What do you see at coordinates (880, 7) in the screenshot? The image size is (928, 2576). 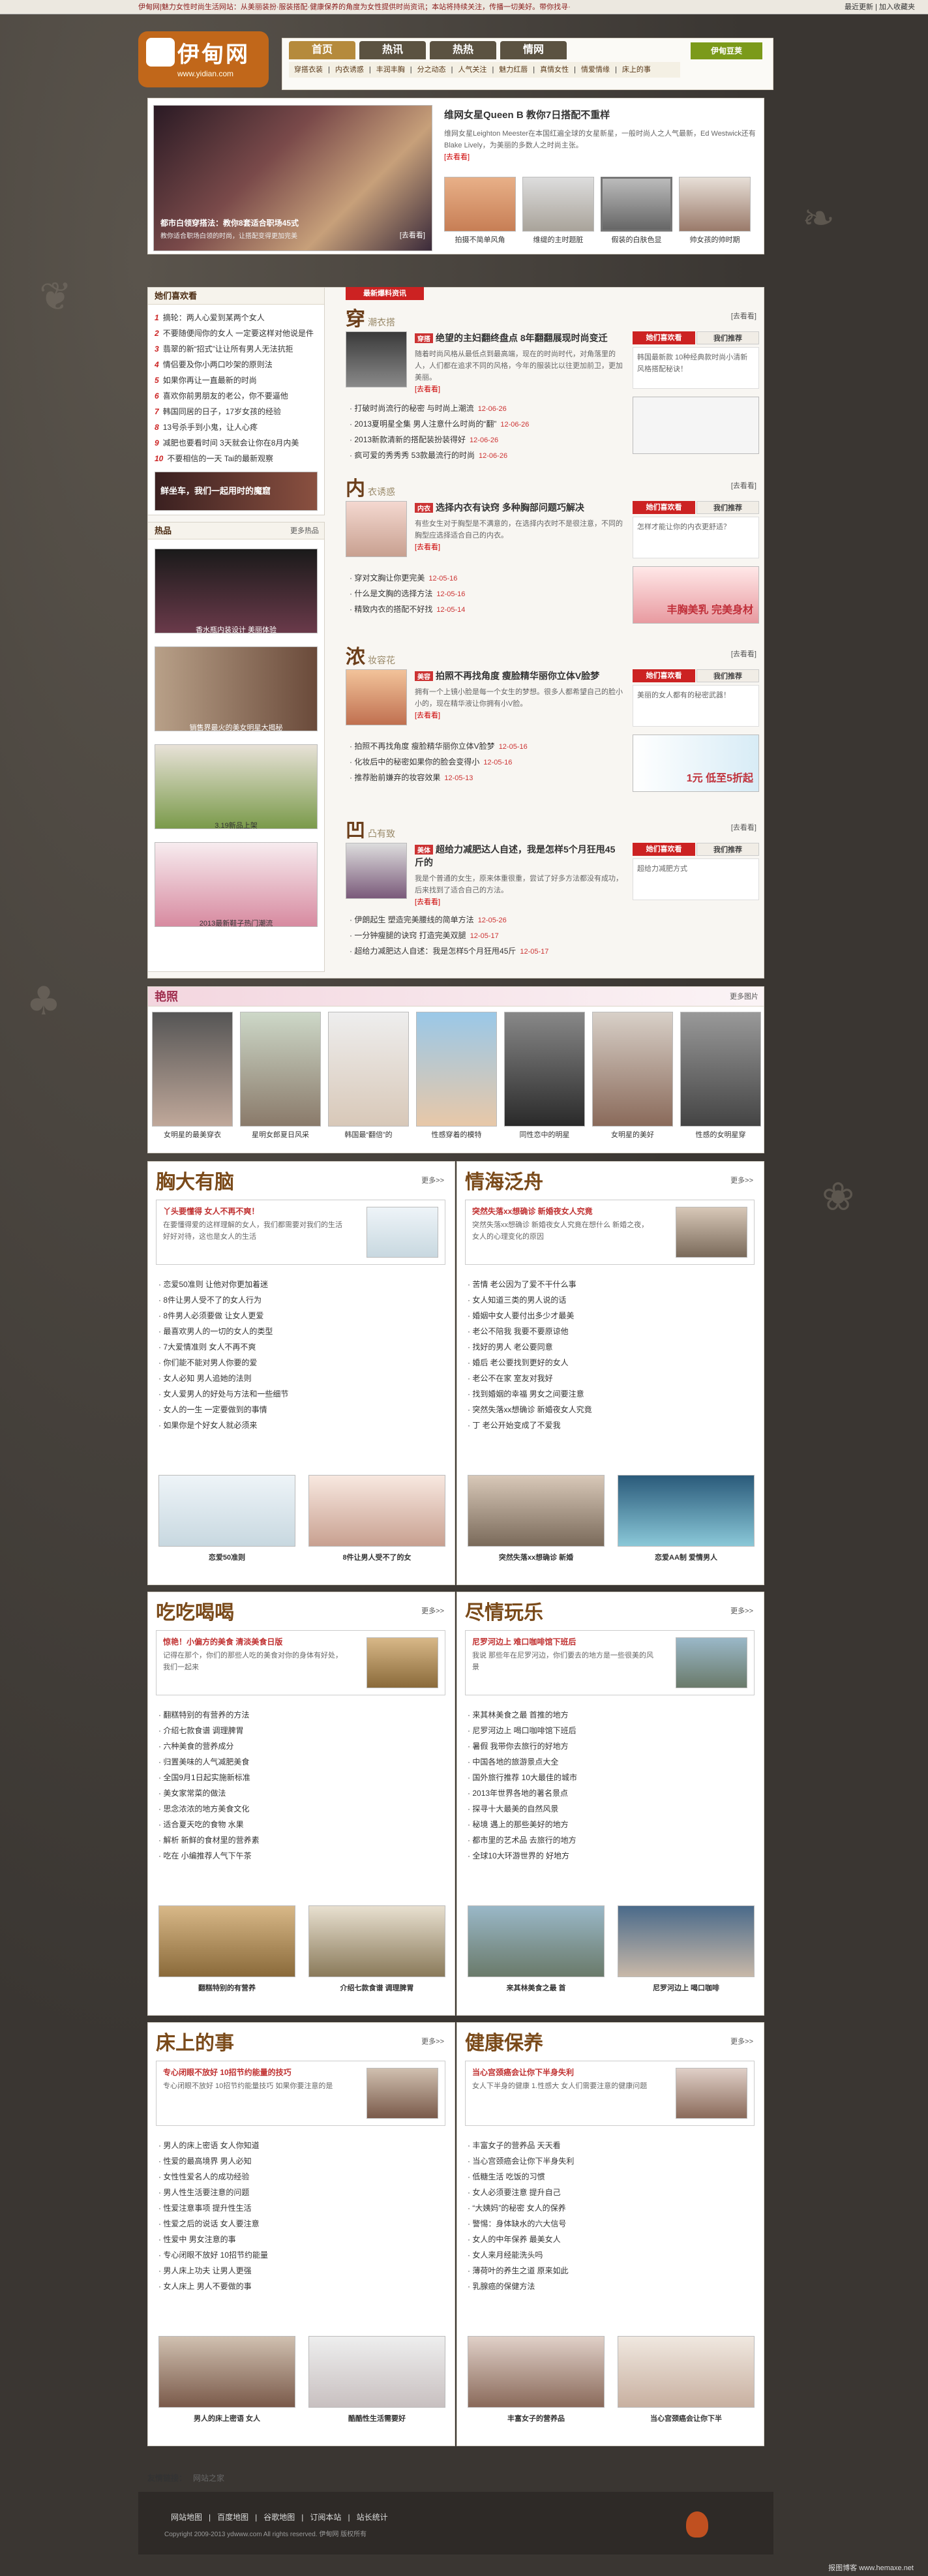 I see `top-links: 最近更新 | 加入收藏夹` at bounding box center [880, 7].